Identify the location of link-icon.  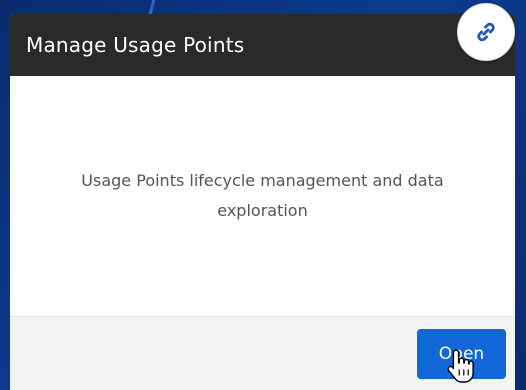
(486, 32).